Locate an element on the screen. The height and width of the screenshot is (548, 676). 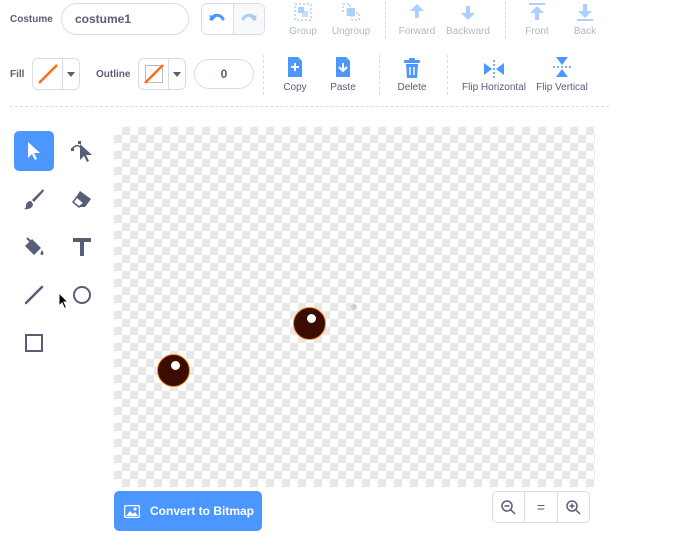
flip-vertical-button: Flip Vertical is located at coordinates (562, 74).